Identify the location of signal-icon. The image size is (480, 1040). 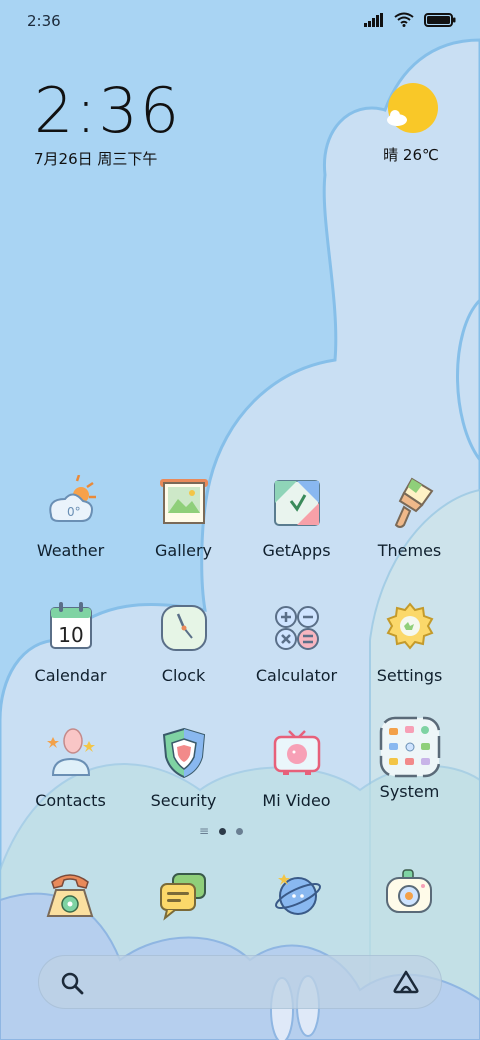
(373, 19).